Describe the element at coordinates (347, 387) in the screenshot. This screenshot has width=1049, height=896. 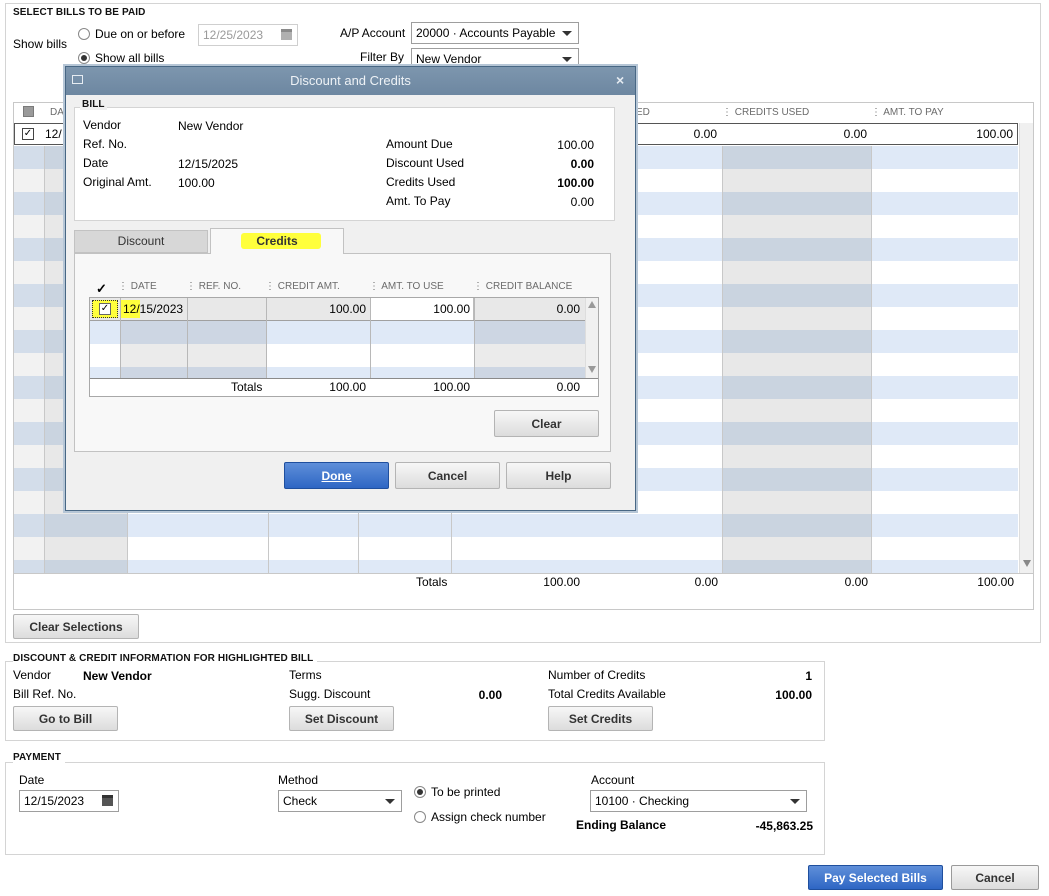
I see `credits-total-credit-amt: 100.00` at that location.